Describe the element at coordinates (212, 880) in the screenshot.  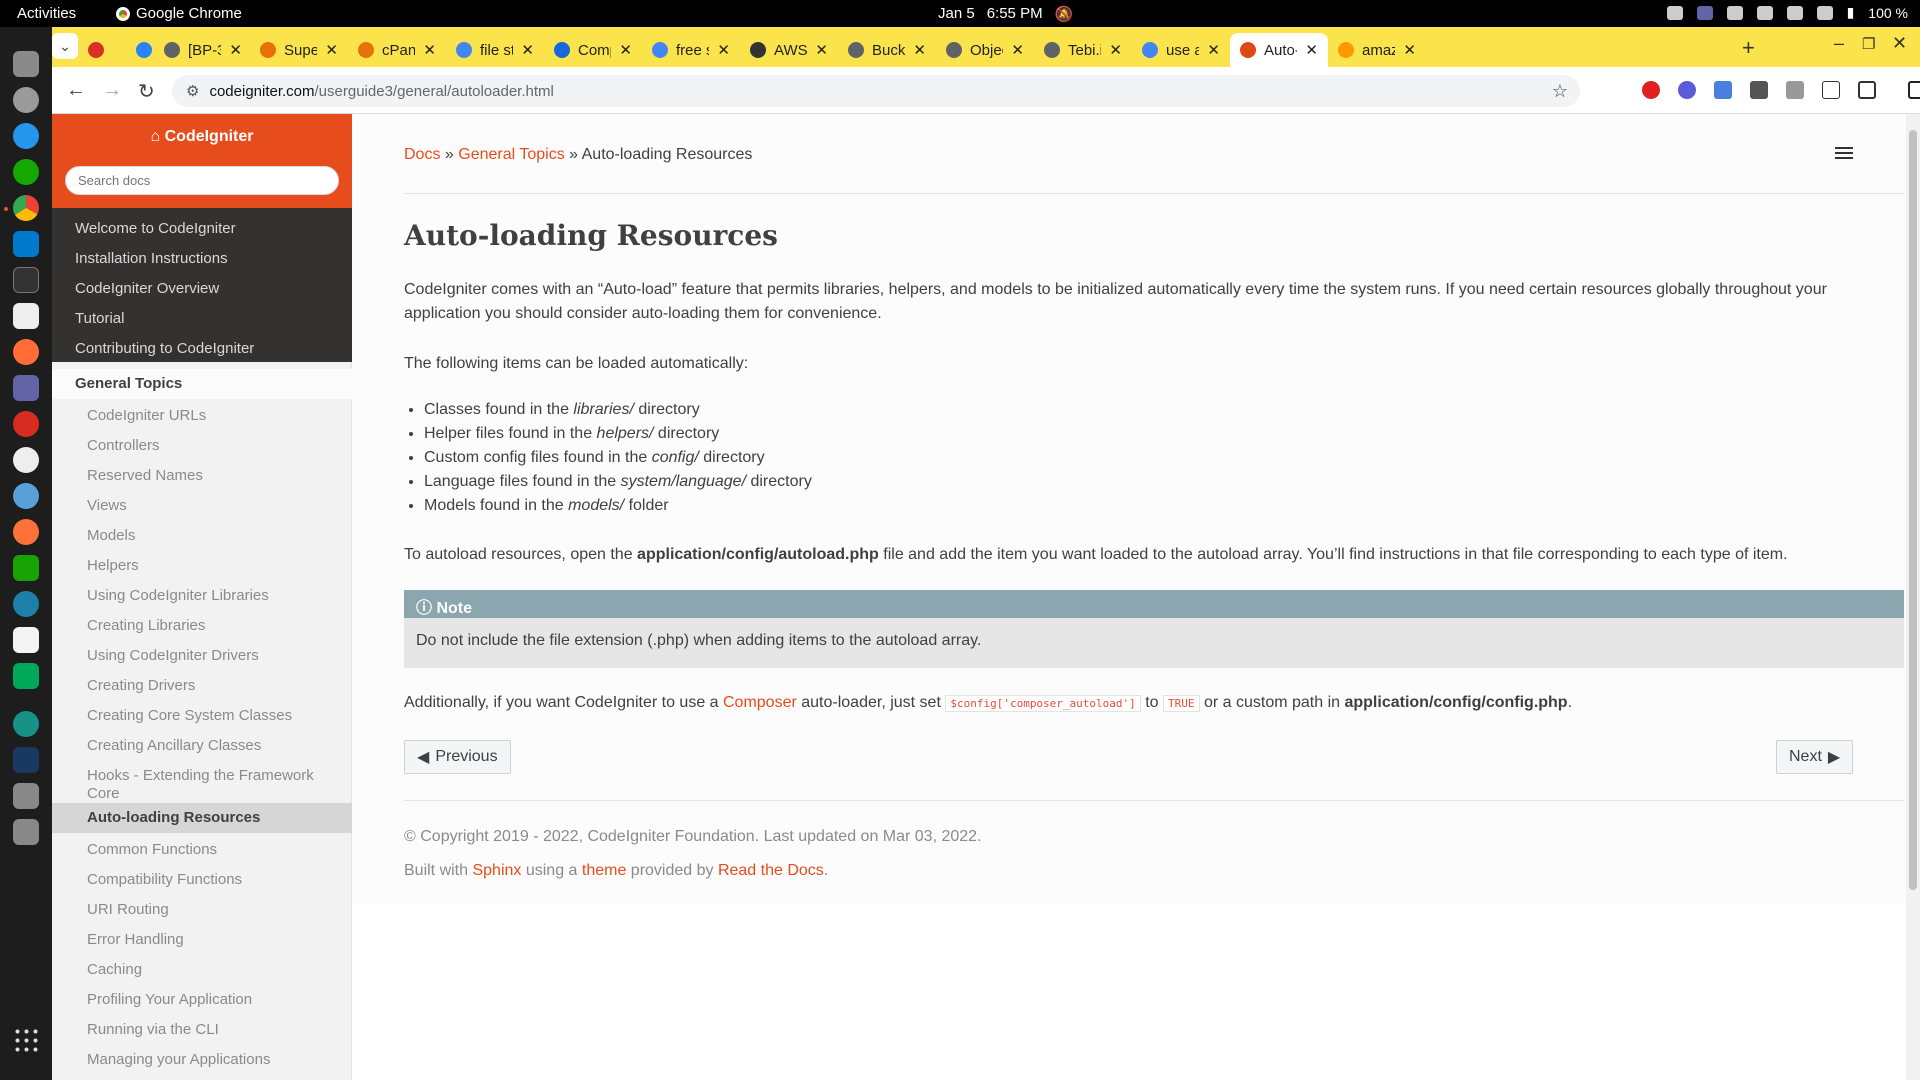
I see `sidebar-subitem: Compatibility Functions` at that location.